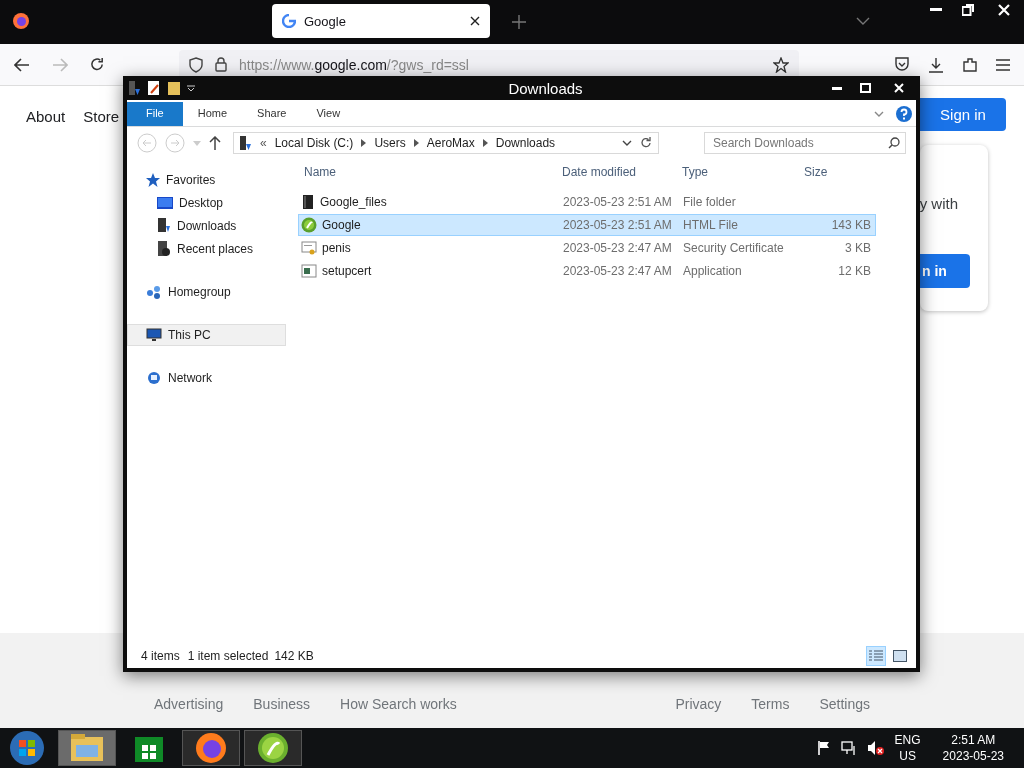  What do you see at coordinates (206, 378) in the screenshot?
I see `nav-item: Network` at bounding box center [206, 378].